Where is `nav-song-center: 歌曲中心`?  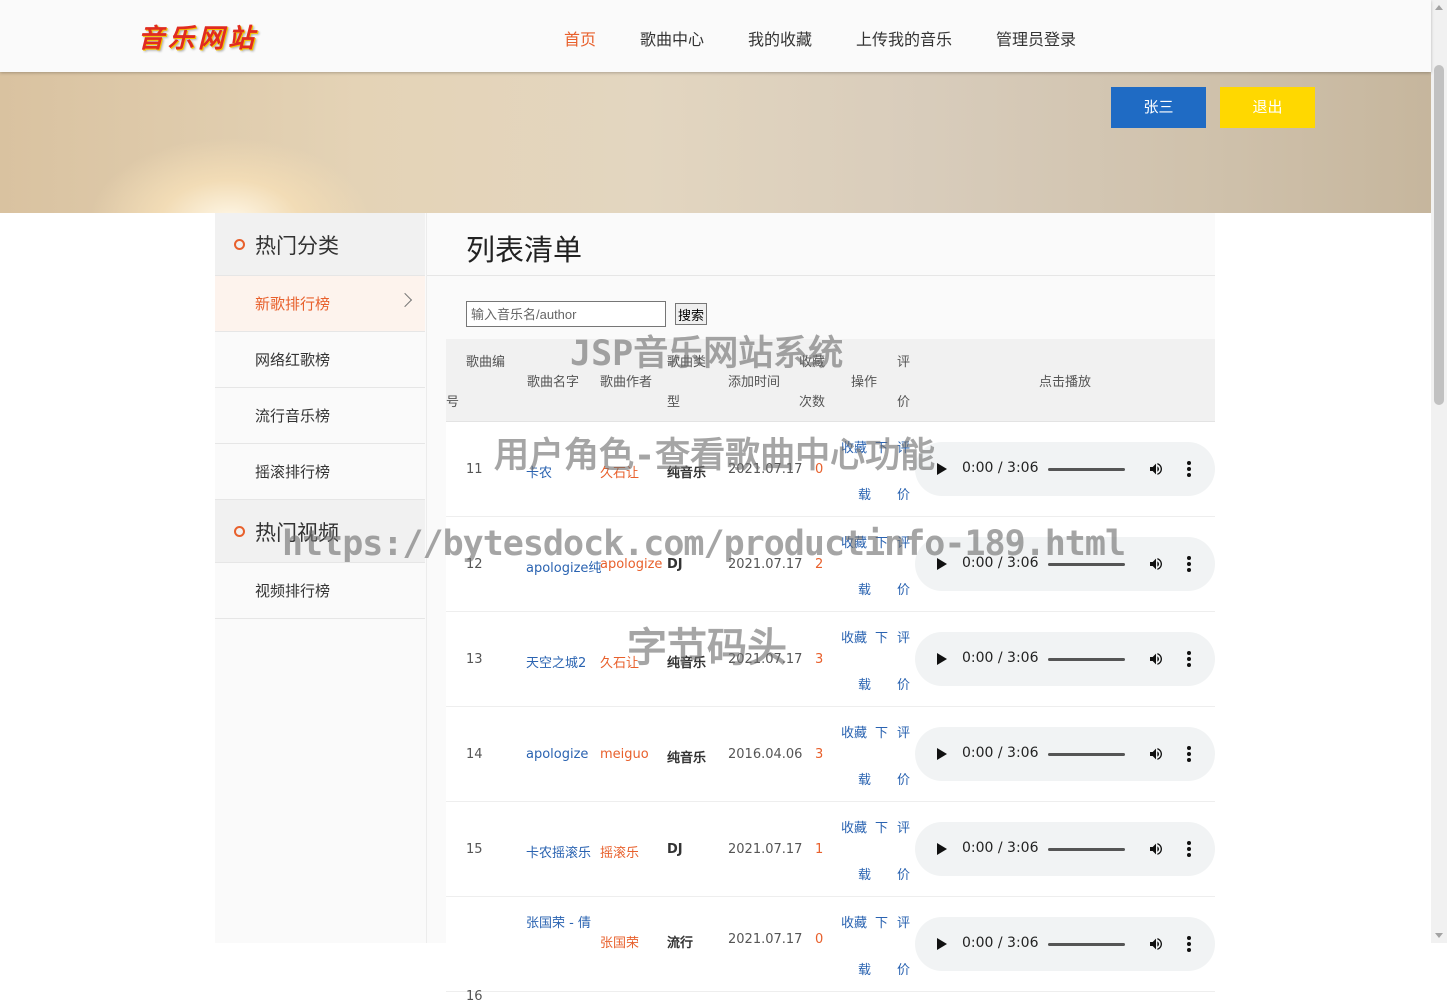
nav-song-center: 歌曲中心 is located at coordinates (672, 38).